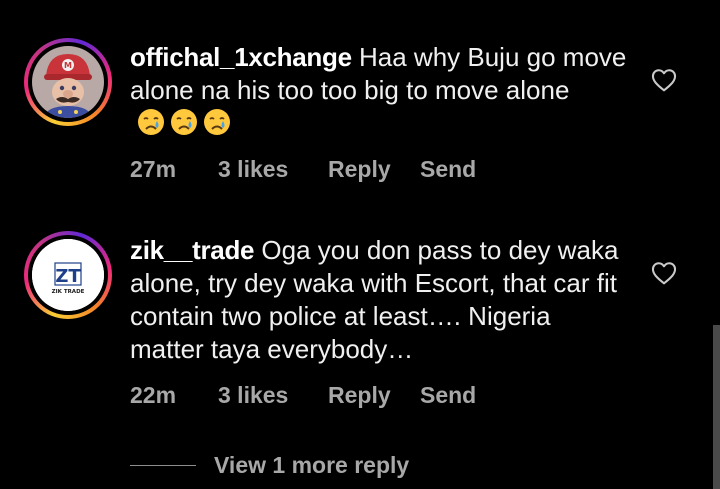  I want to click on avatar: ZT ZIK TRADE, so click(68, 275).